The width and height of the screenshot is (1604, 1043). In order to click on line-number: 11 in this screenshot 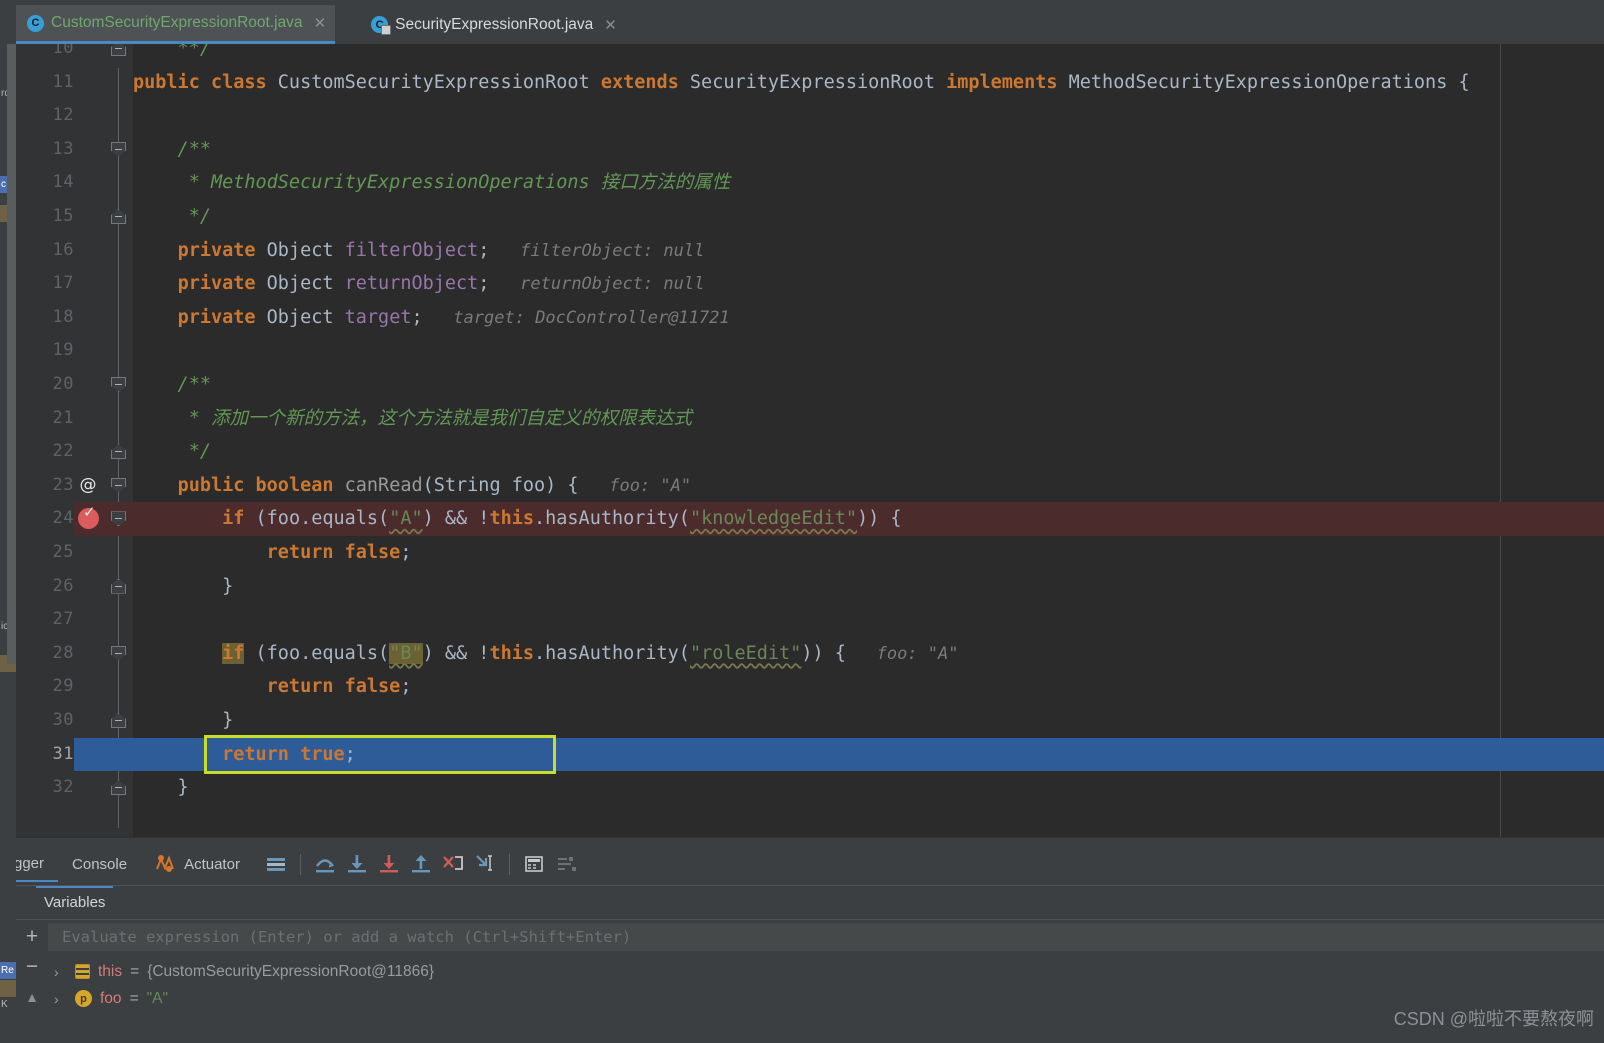, I will do `click(63, 81)`.